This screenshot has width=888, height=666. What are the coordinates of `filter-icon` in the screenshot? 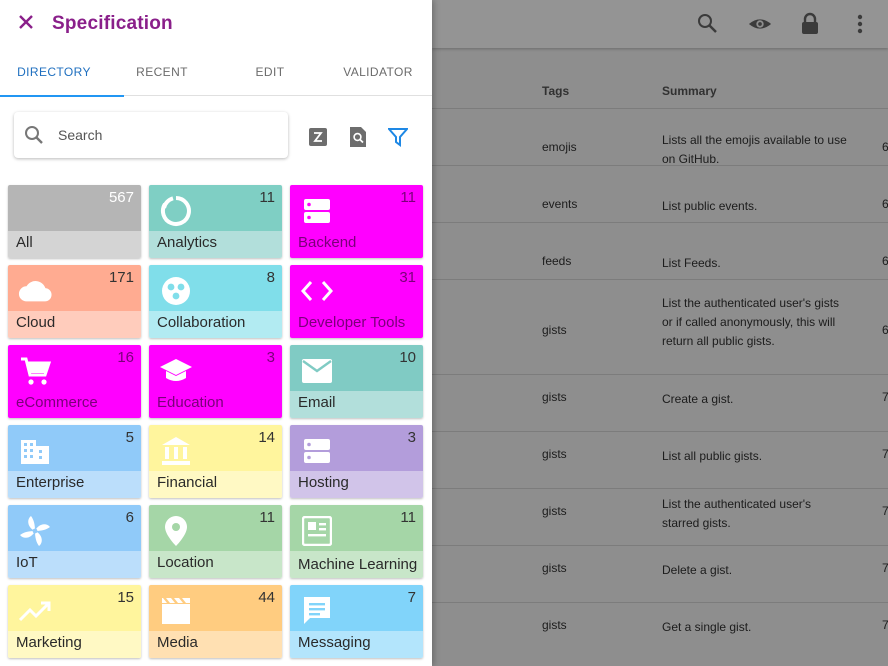 It's located at (398, 137).